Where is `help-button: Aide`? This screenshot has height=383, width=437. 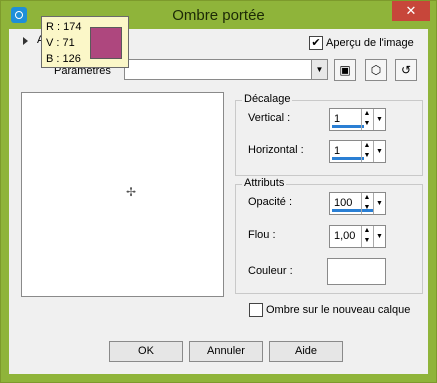 help-button: Aide is located at coordinates (306, 351).